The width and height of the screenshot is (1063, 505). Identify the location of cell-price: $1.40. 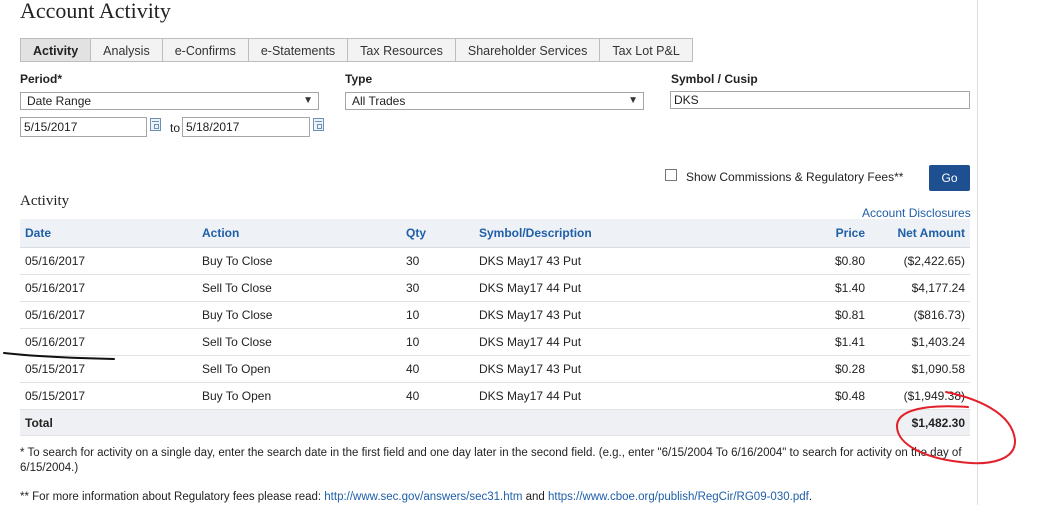
(849, 288).